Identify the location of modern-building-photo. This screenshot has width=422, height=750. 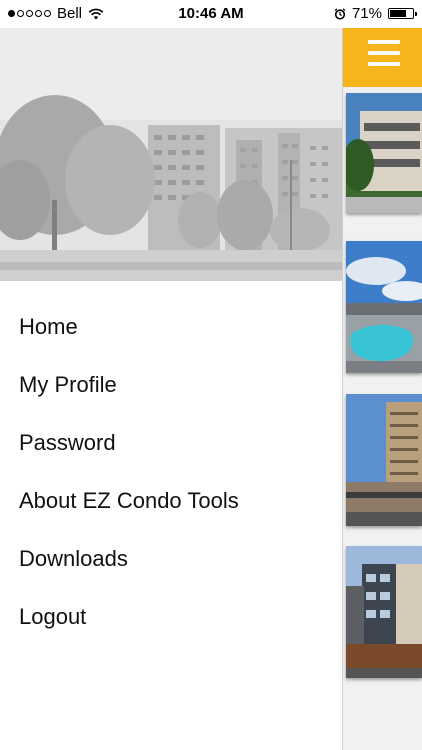
(384, 612).